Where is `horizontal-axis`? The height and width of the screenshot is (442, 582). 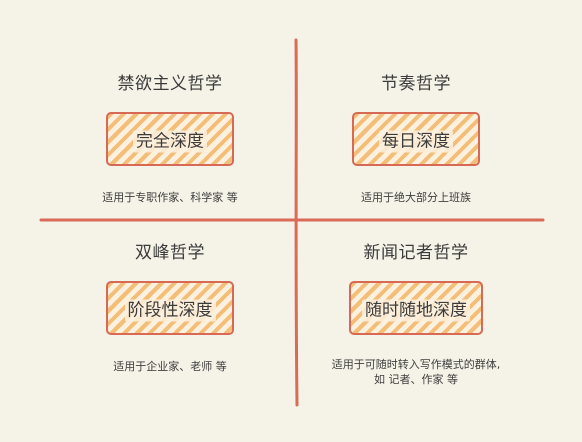 horizontal-axis is located at coordinates (292, 220).